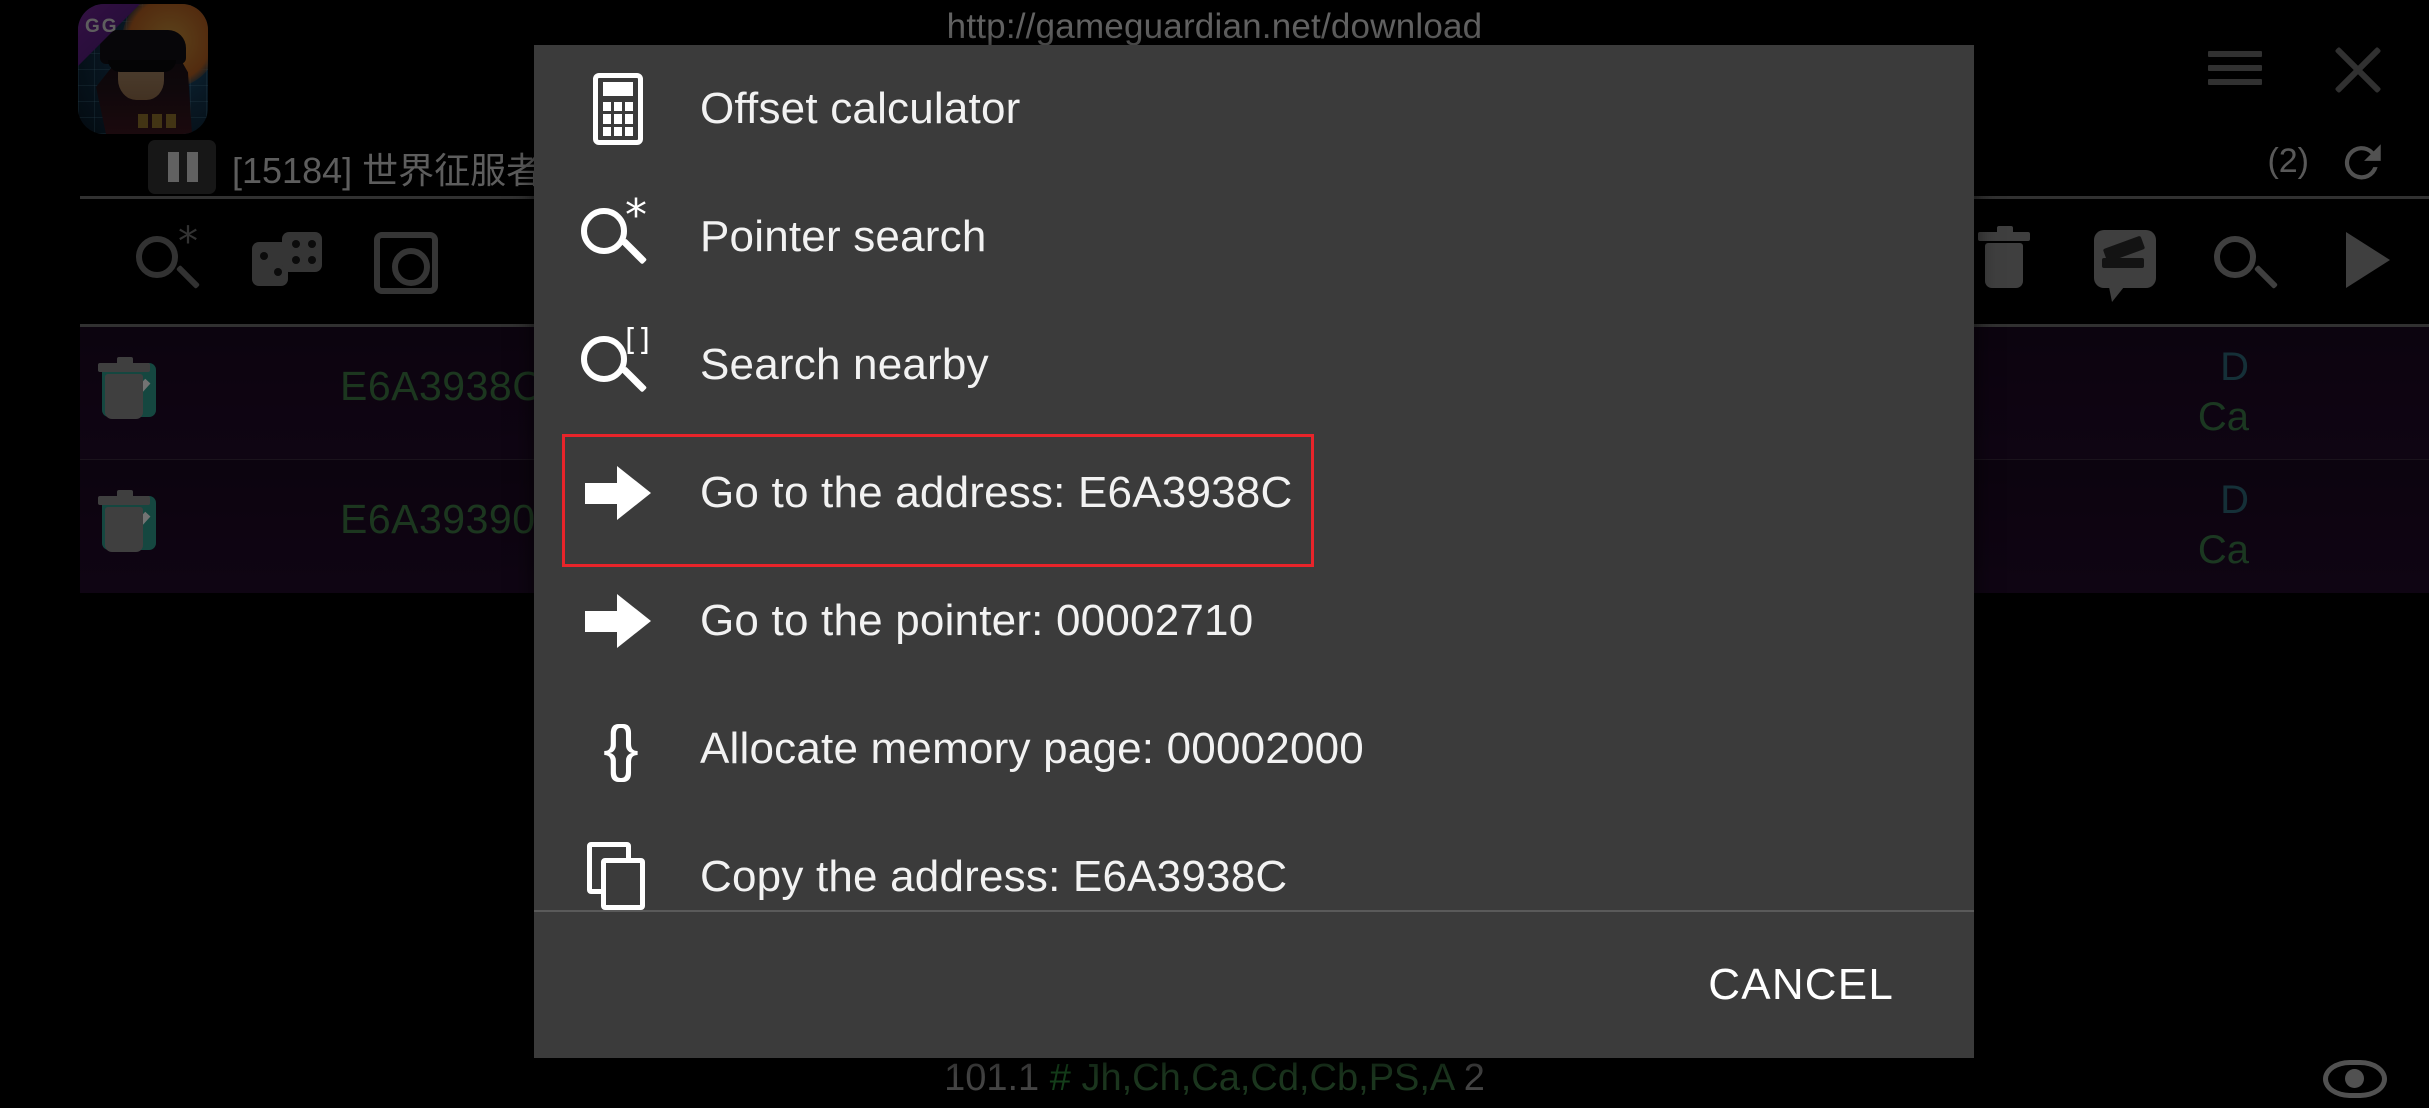 Image resolution: width=2429 pixels, height=1108 pixels. Describe the element at coordinates (1254, 985) in the screenshot. I see `dialog-actions: CANCEL` at that location.